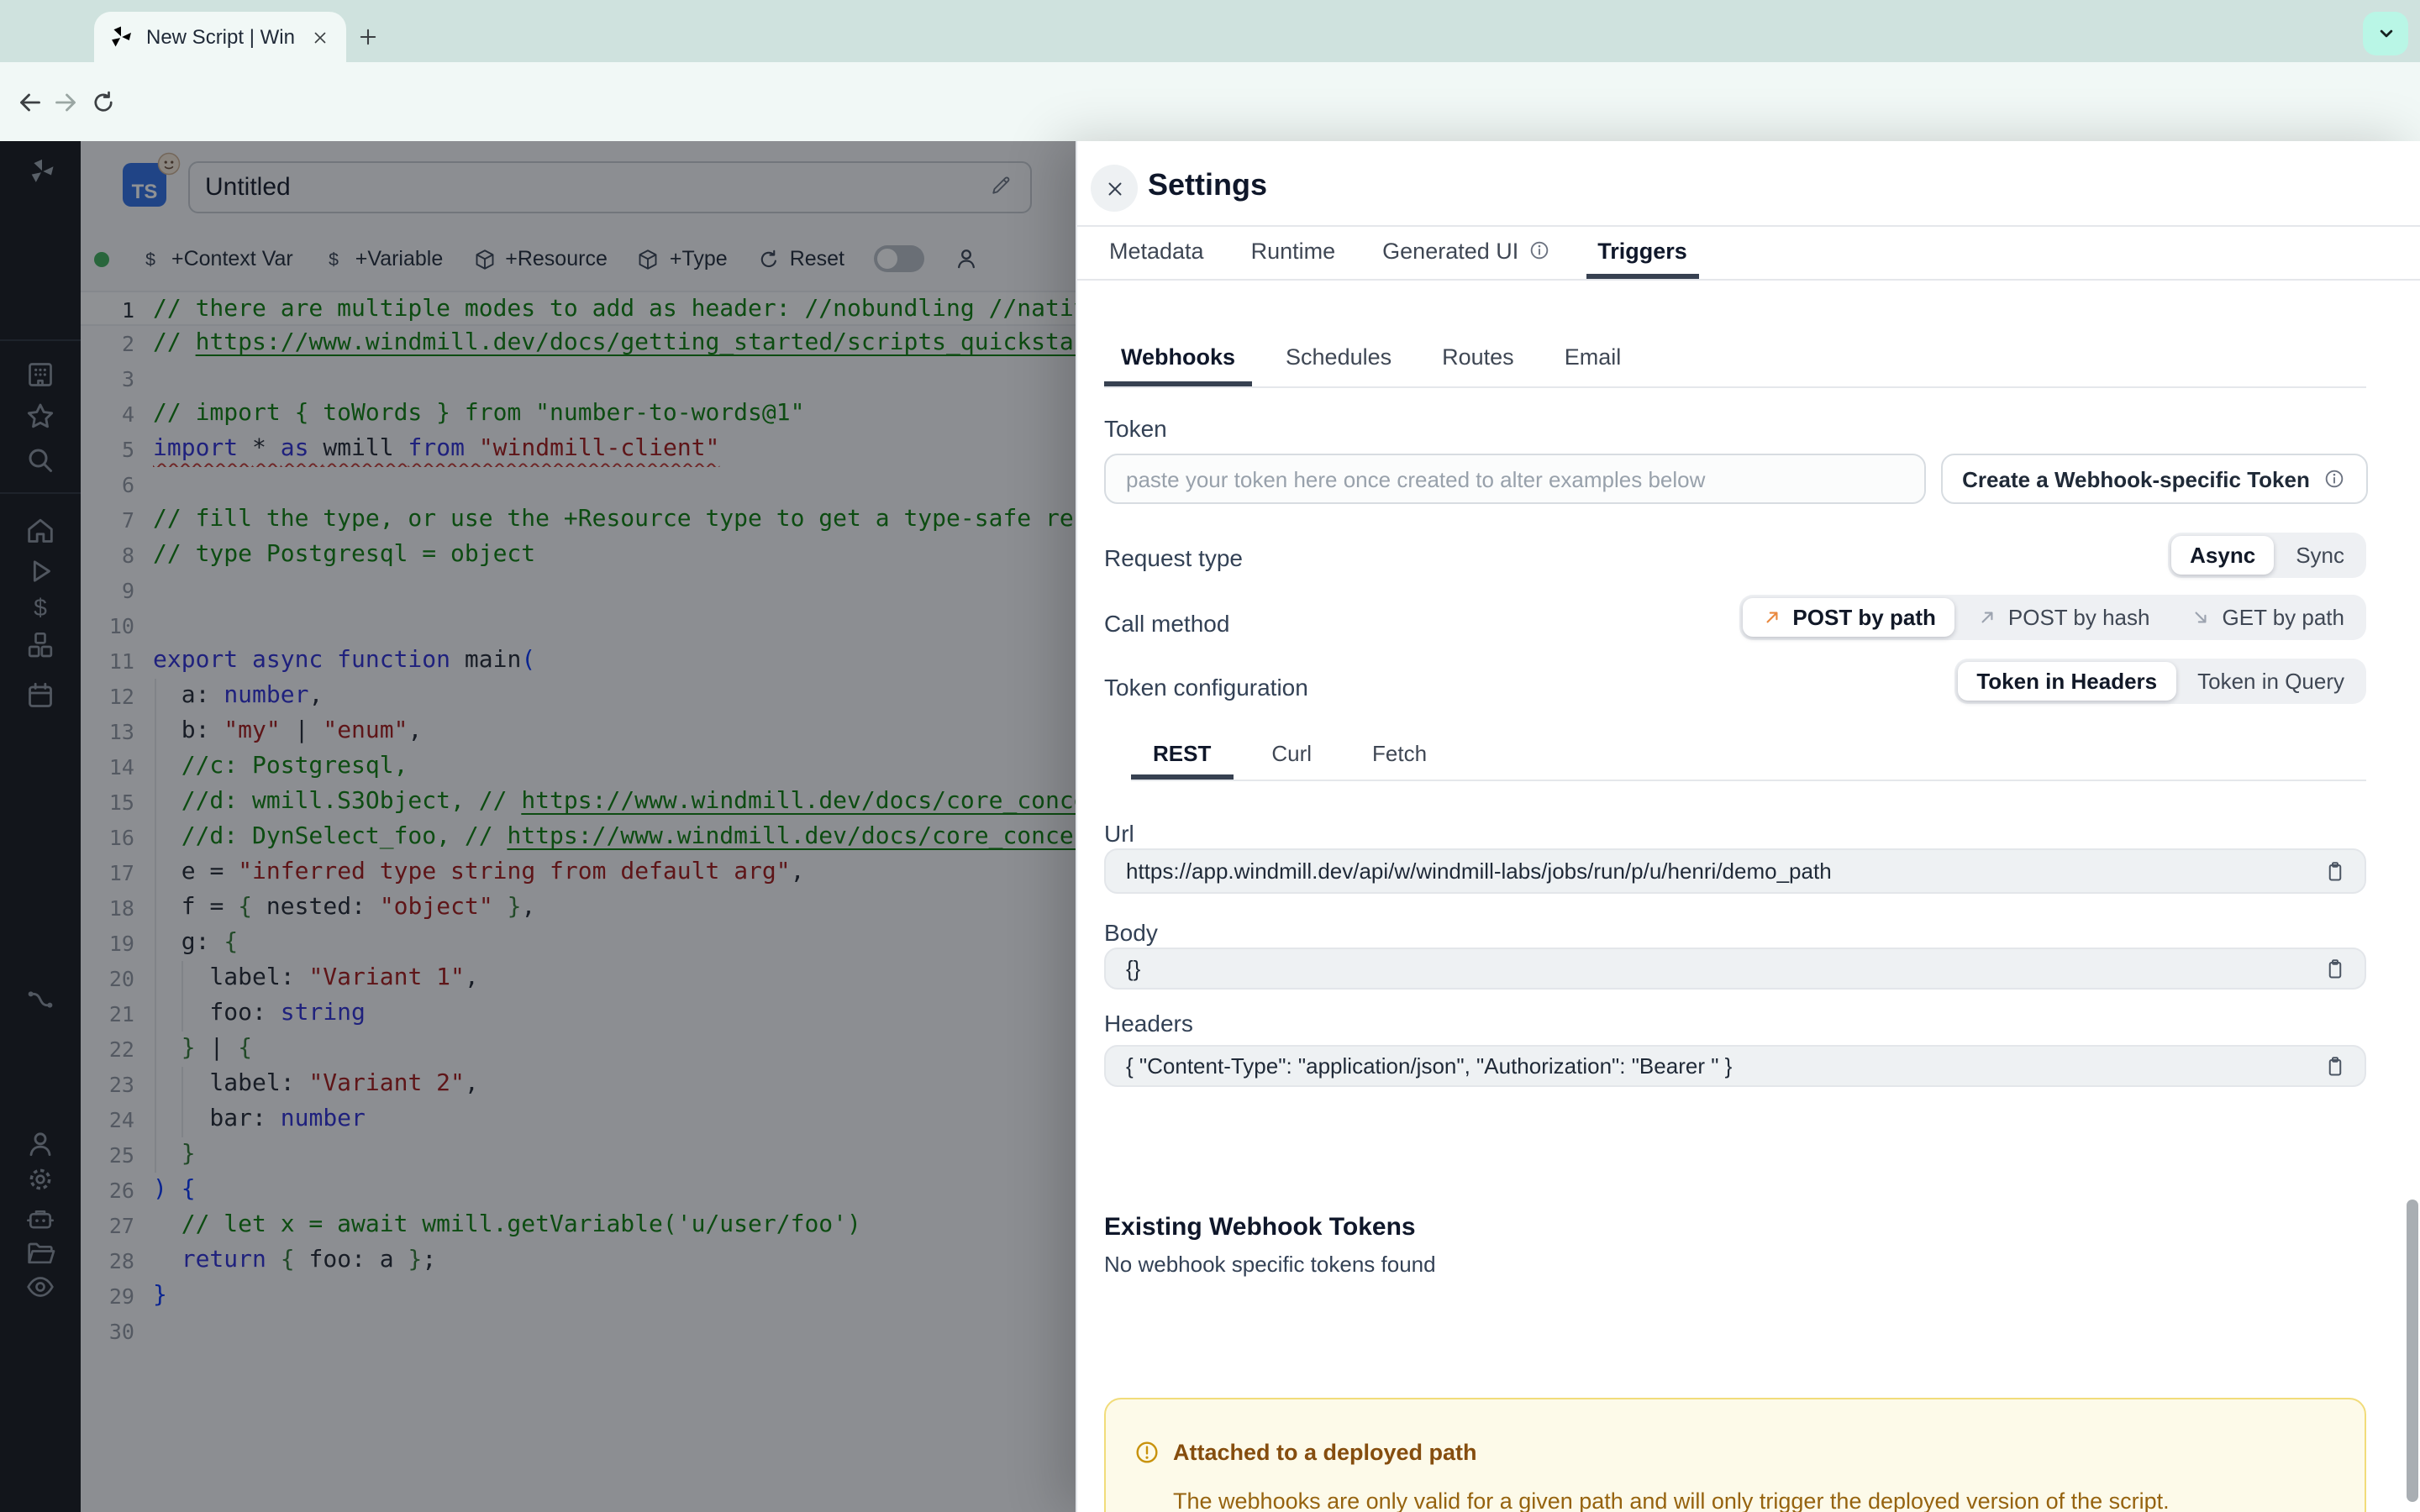 The width and height of the screenshot is (2420, 1512). What do you see at coordinates (2067, 681) in the screenshot?
I see `token-in-headers: Token in Headers` at bounding box center [2067, 681].